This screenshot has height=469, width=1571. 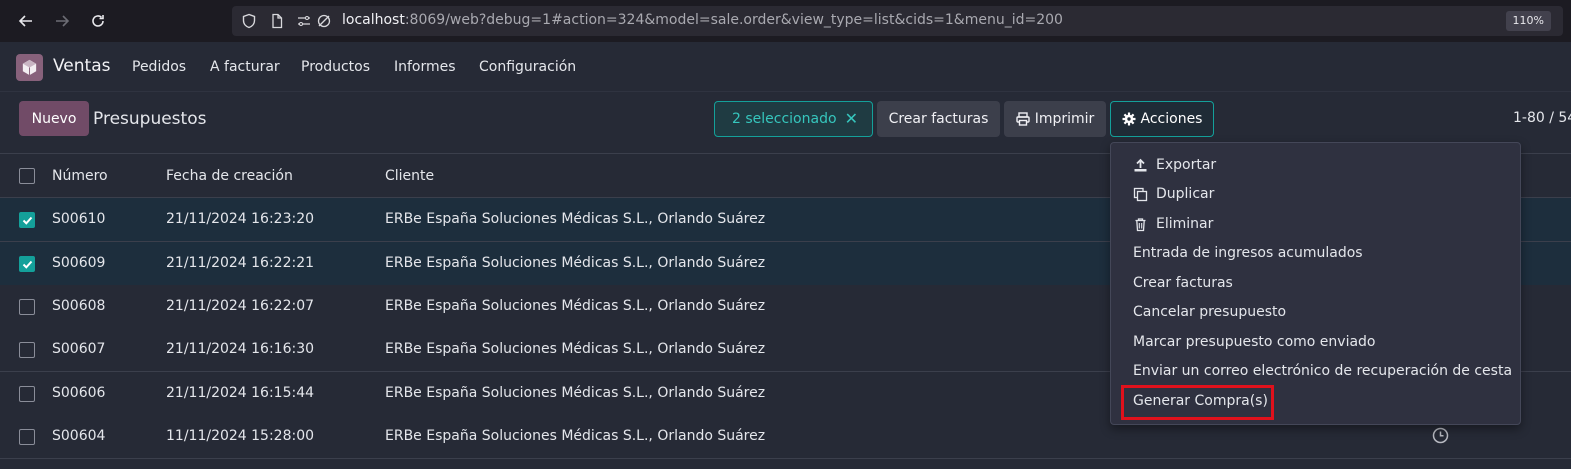 I want to click on cell-date: 21/11/2024 16:22:07, so click(x=240, y=306).